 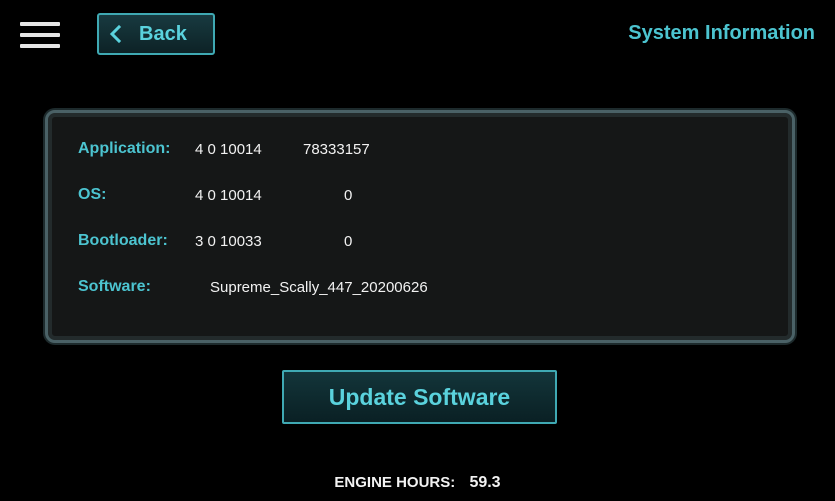 I want to click on bootloader-build: 0, so click(x=348, y=241).